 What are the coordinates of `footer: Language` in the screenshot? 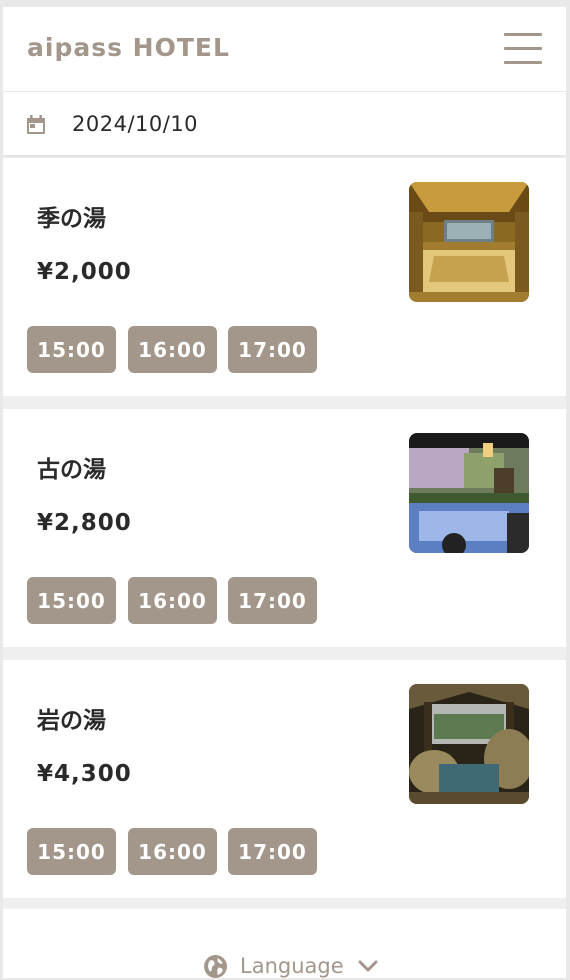 It's located at (284, 943).